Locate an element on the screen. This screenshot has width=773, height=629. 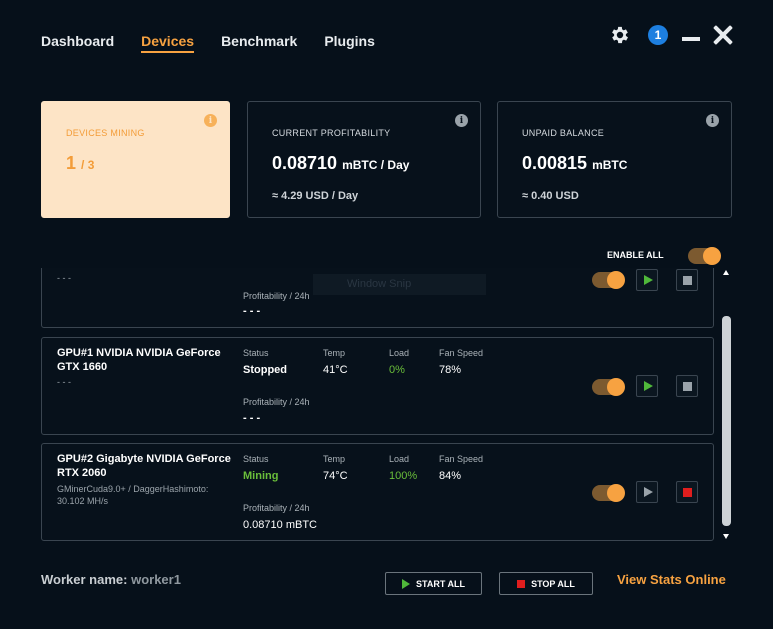
device-load: 100% is located at coordinates (403, 476).